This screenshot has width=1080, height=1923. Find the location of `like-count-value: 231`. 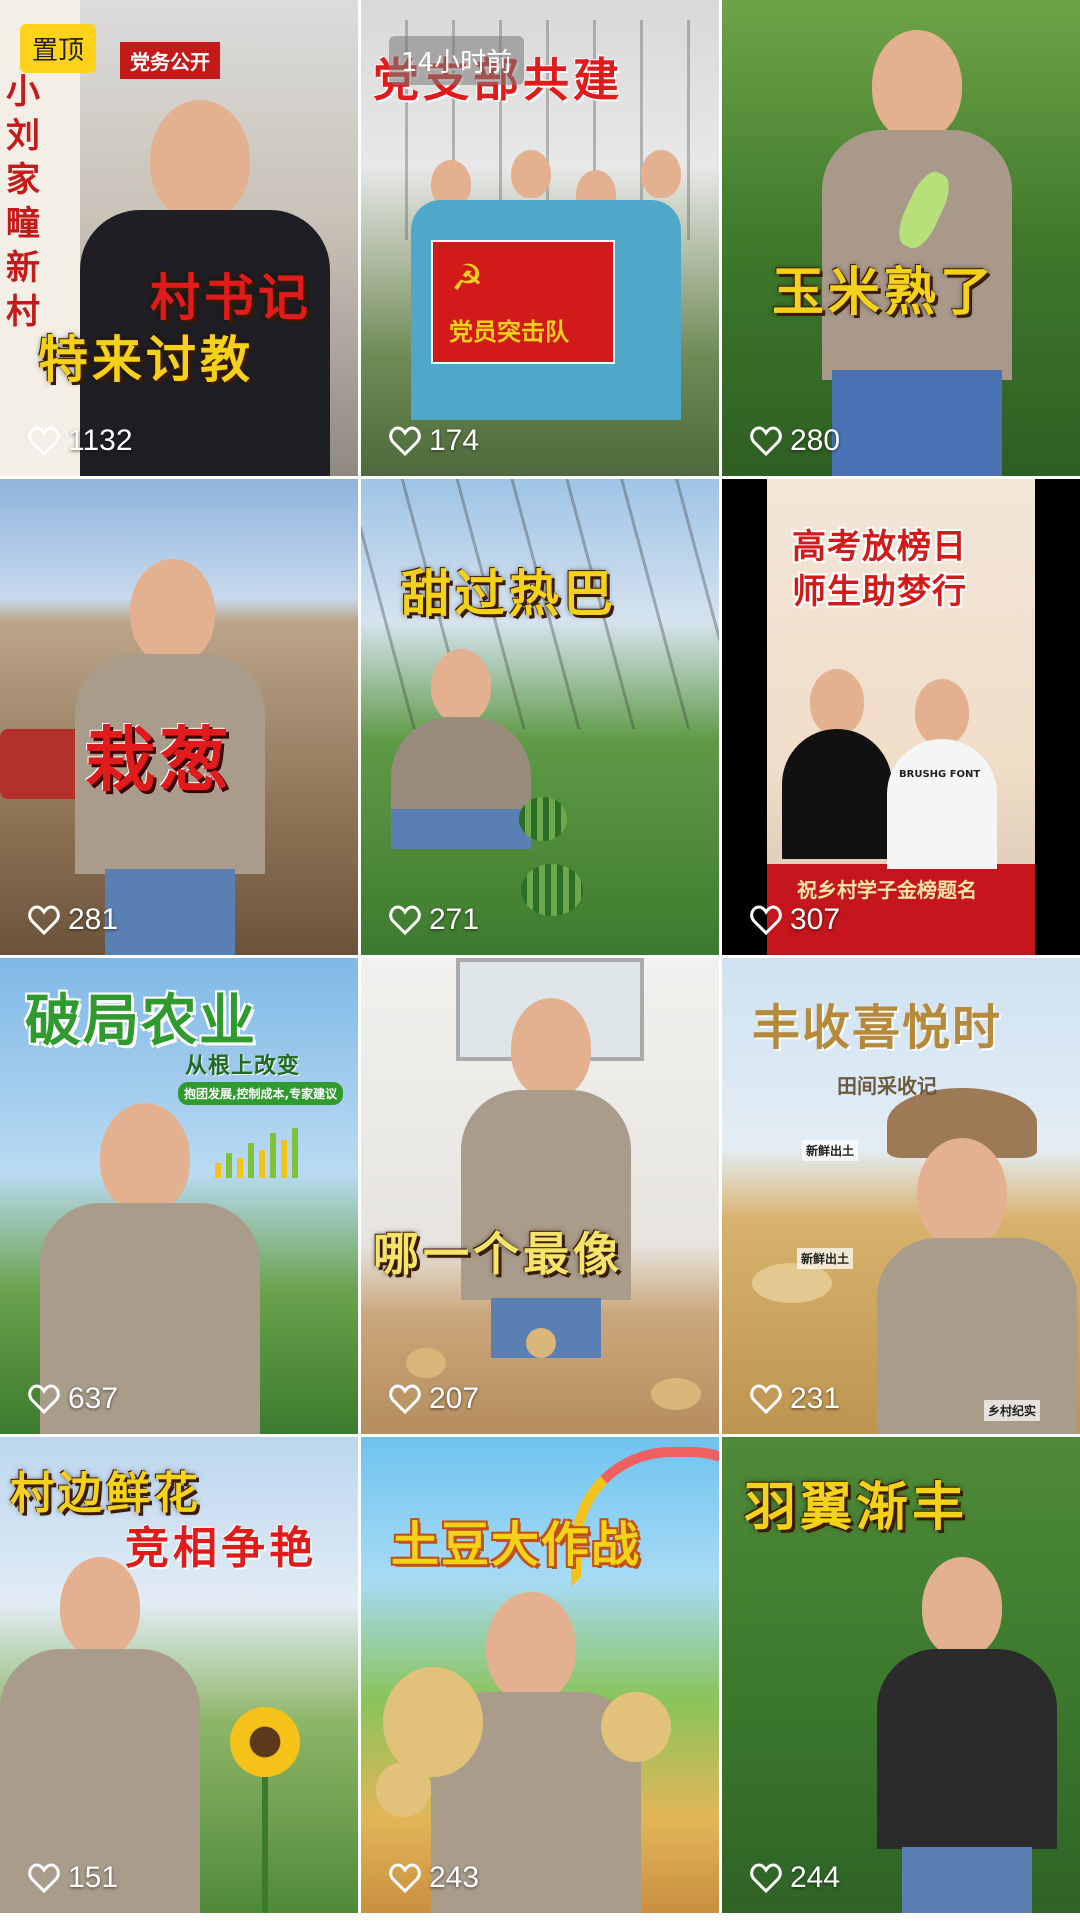

like-count-value: 231 is located at coordinates (815, 1398).